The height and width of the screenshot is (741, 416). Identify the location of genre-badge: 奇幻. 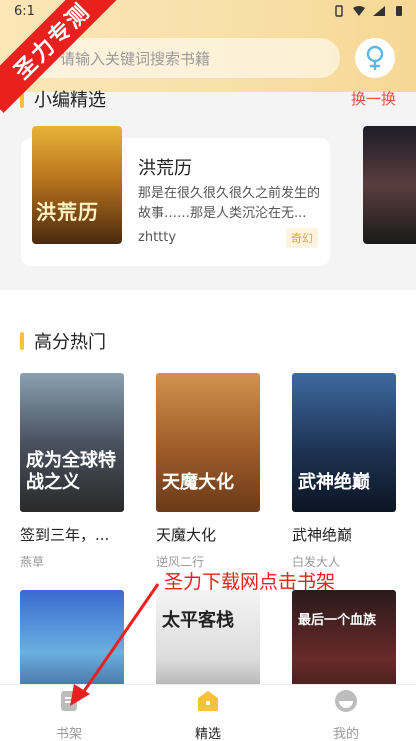
(302, 238).